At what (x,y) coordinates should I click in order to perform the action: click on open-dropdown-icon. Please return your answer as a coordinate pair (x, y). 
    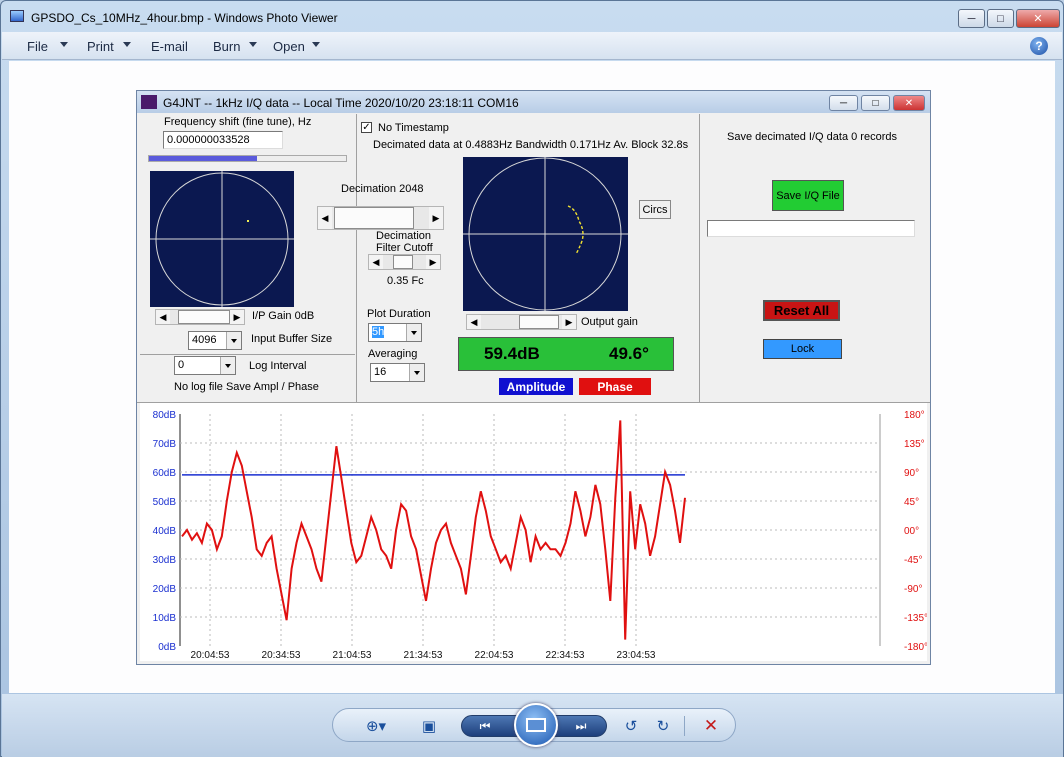
    Looking at the image, I should click on (316, 44).